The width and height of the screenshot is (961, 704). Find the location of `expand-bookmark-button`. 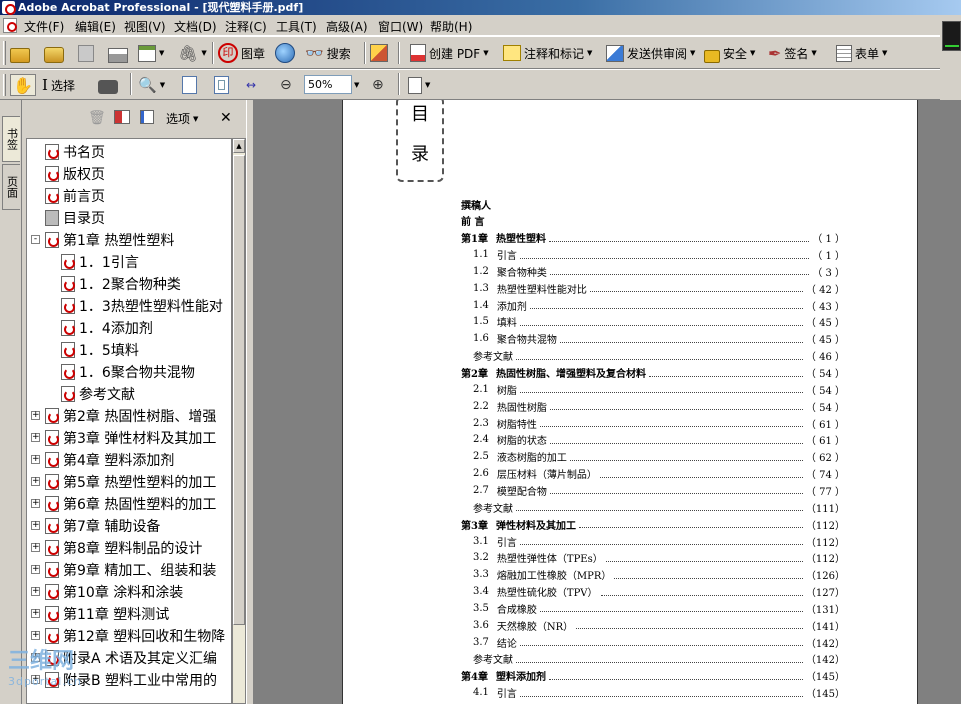

expand-bookmark-button is located at coordinates (147, 117).